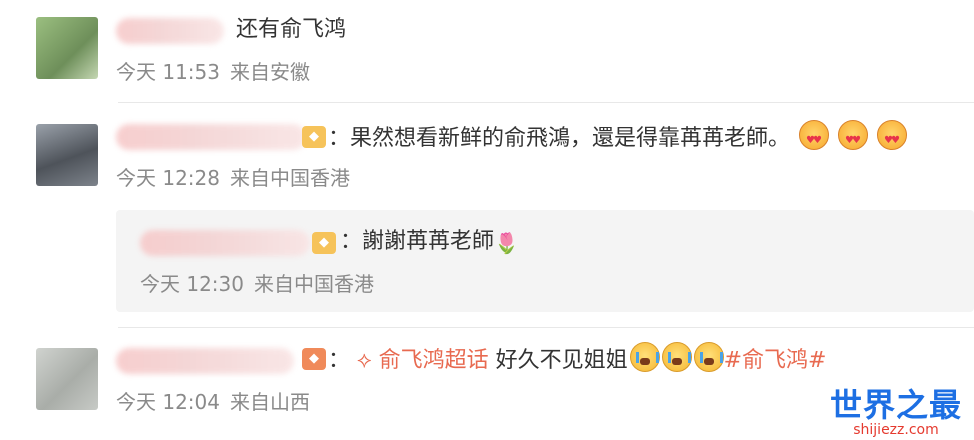 The image size is (974, 440). Describe the element at coordinates (168, 402) in the screenshot. I see `timestamp: 今天 12:04` at that location.